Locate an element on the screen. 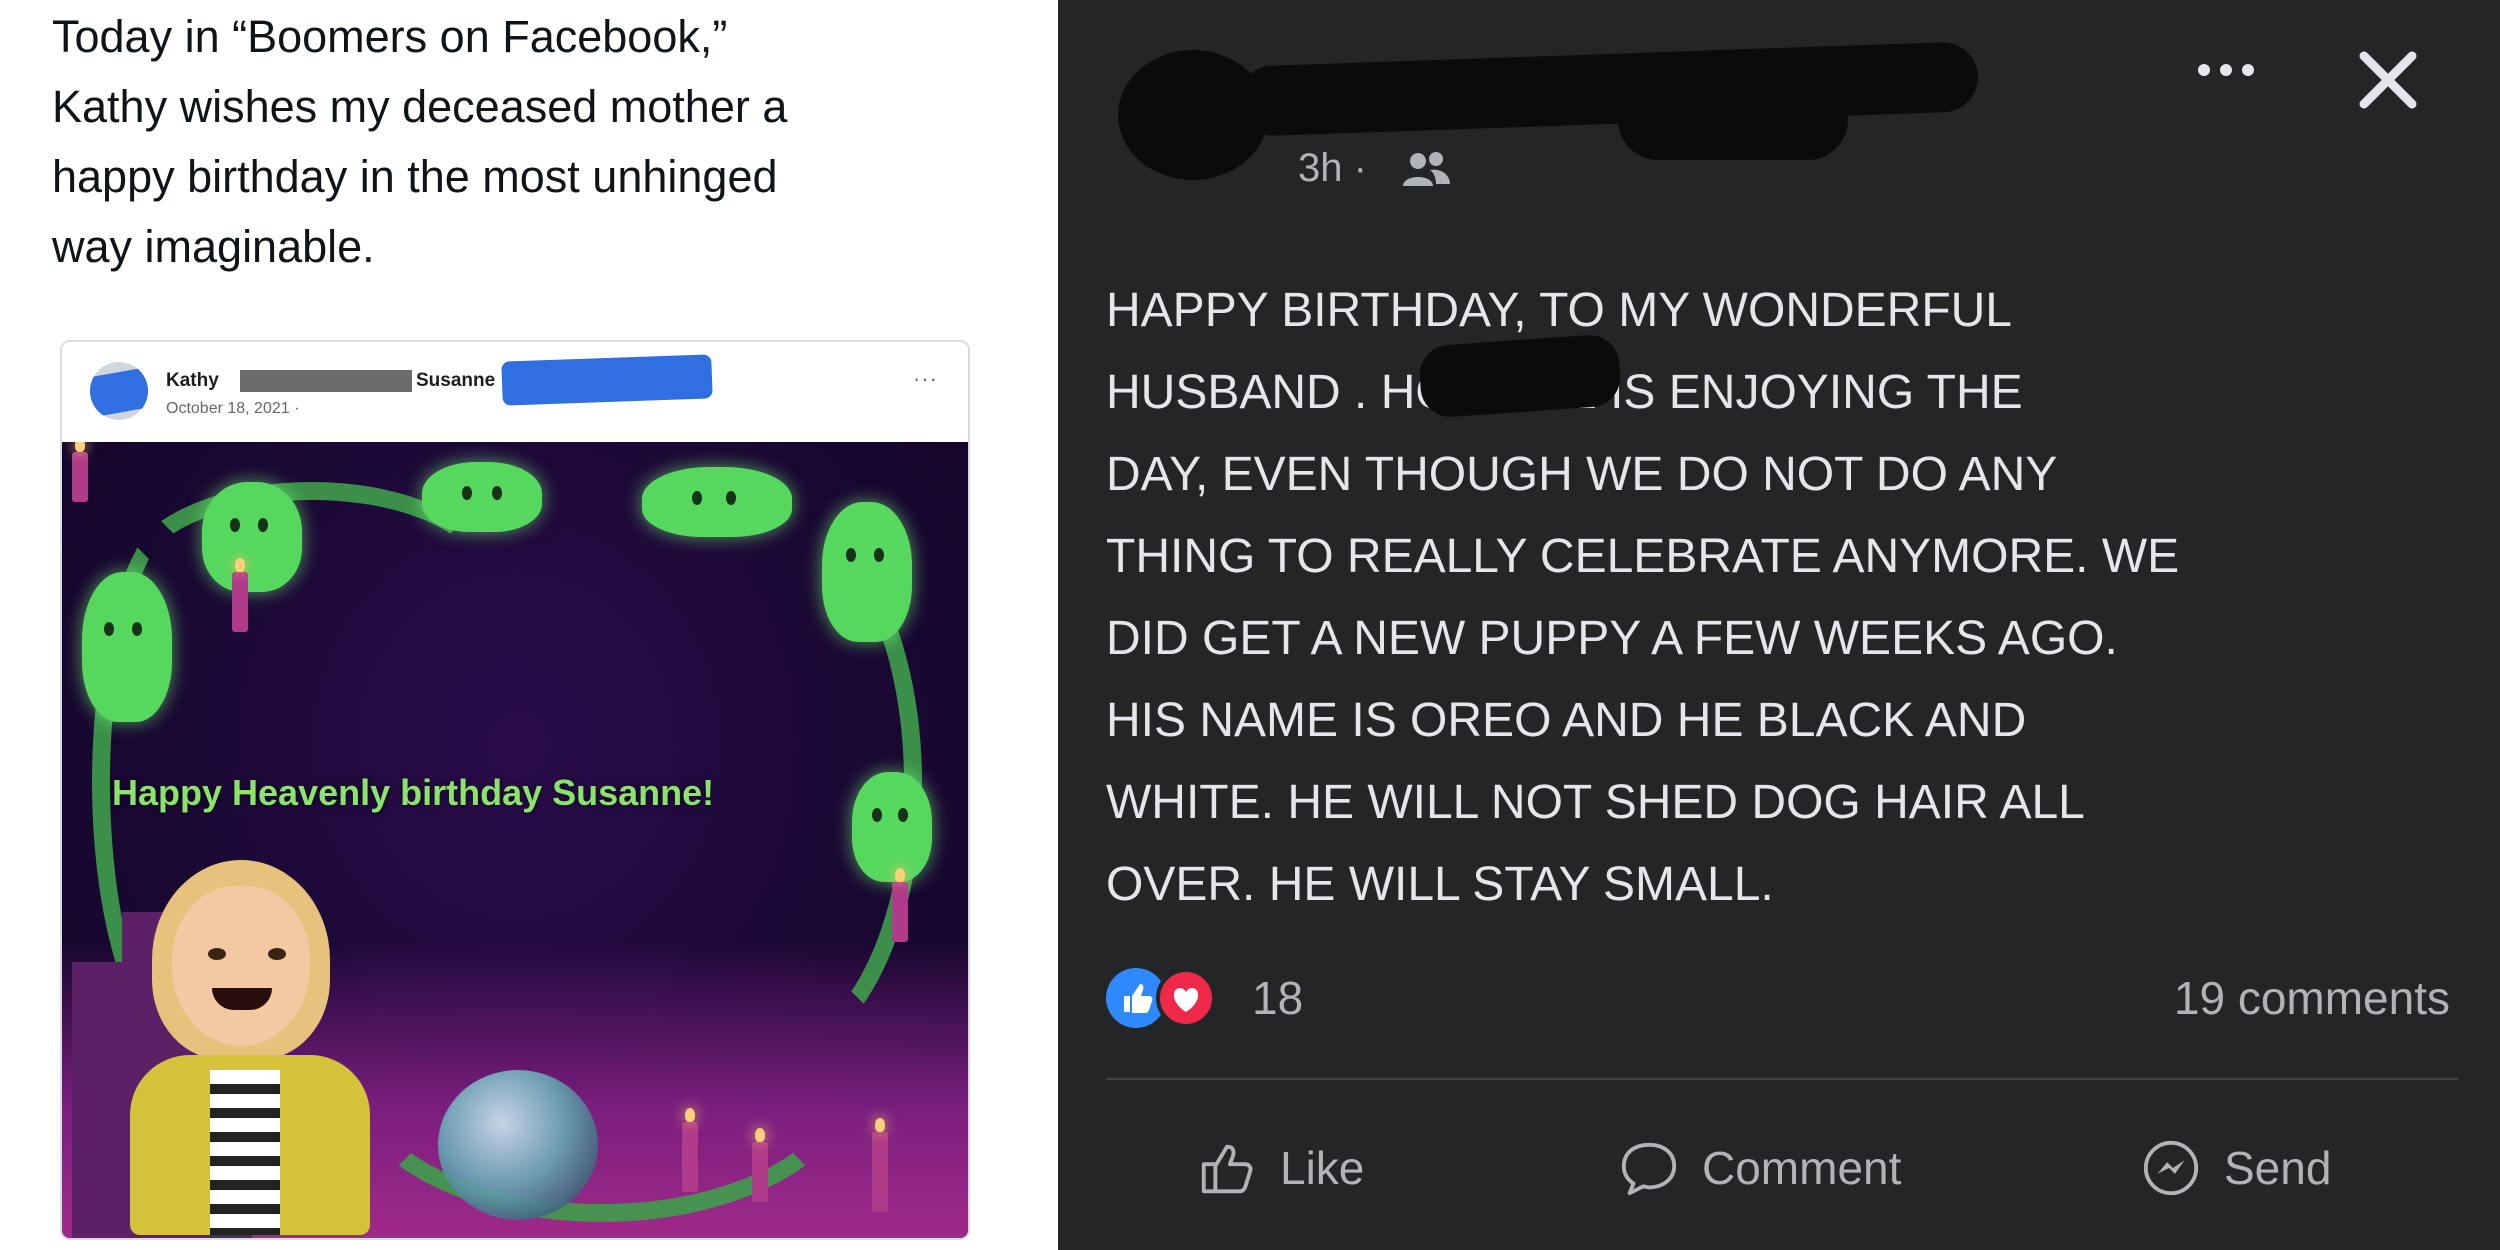  close-icon is located at coordinates (2388, 80).